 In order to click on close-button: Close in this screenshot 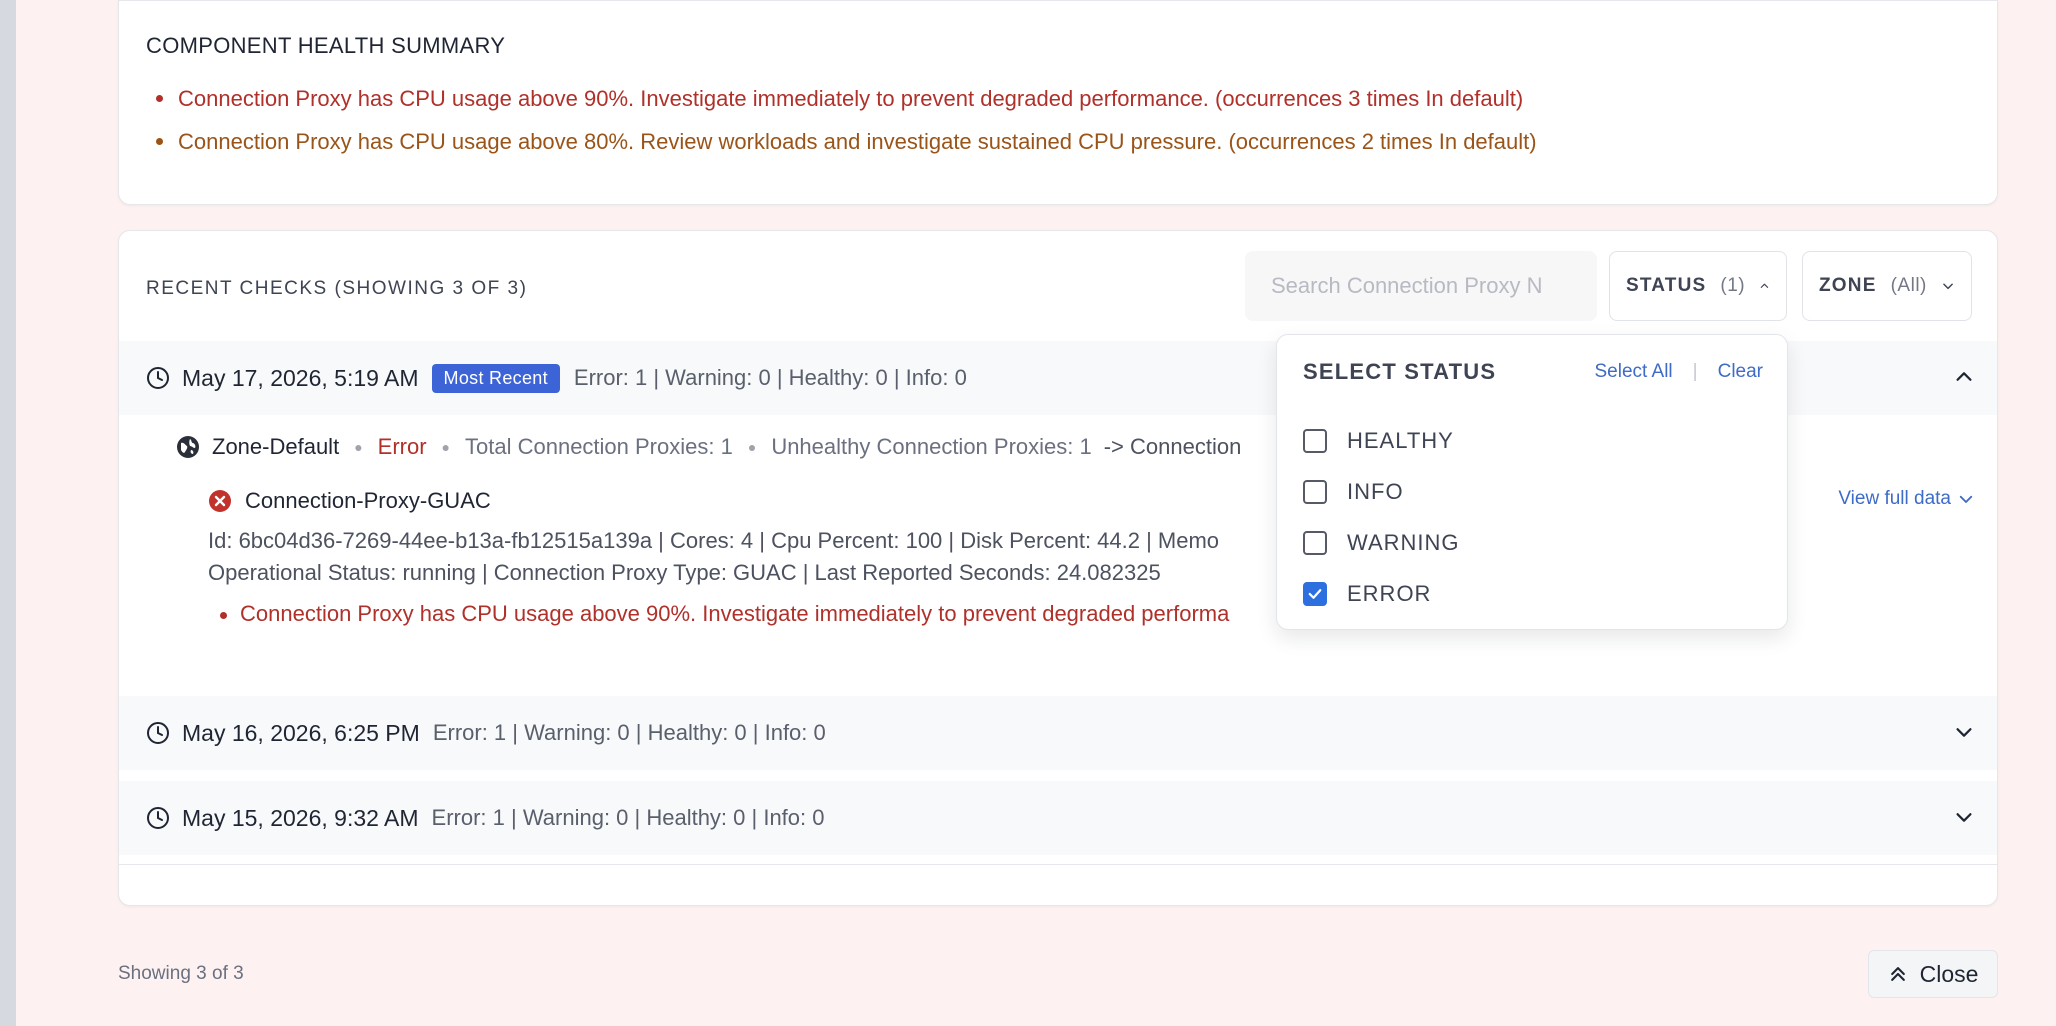, I will do `click(1933, 974)`.